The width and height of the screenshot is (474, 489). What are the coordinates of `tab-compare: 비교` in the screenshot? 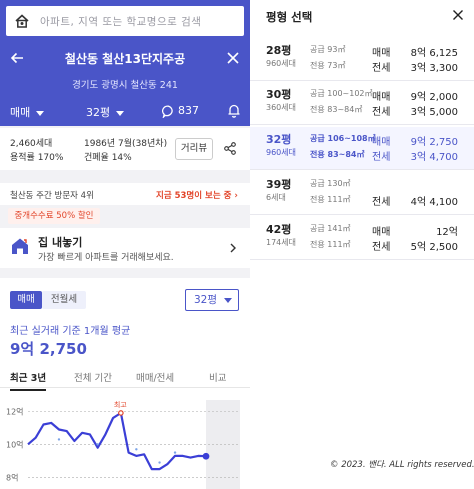 It's located at (217, 377).